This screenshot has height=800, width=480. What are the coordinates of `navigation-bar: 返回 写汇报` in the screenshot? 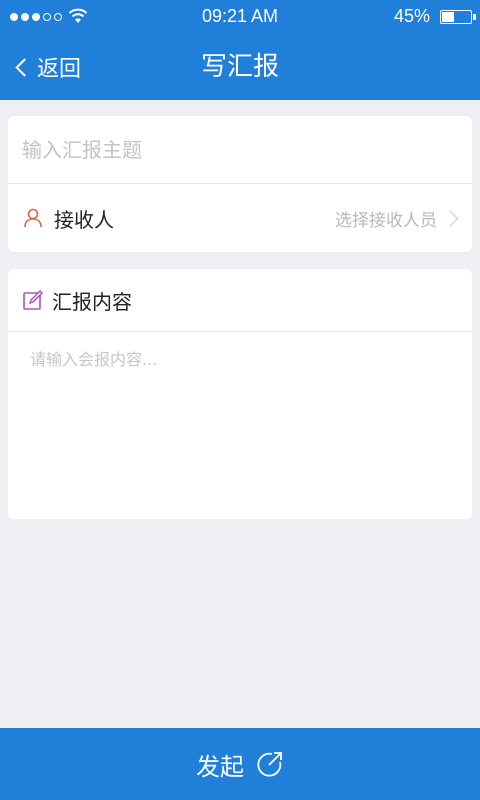 It's located at (240, 67).